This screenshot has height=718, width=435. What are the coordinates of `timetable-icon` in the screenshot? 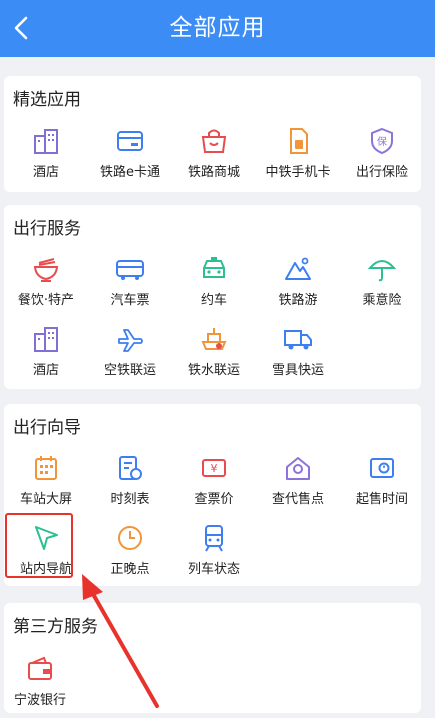 It's located at (130, 468).